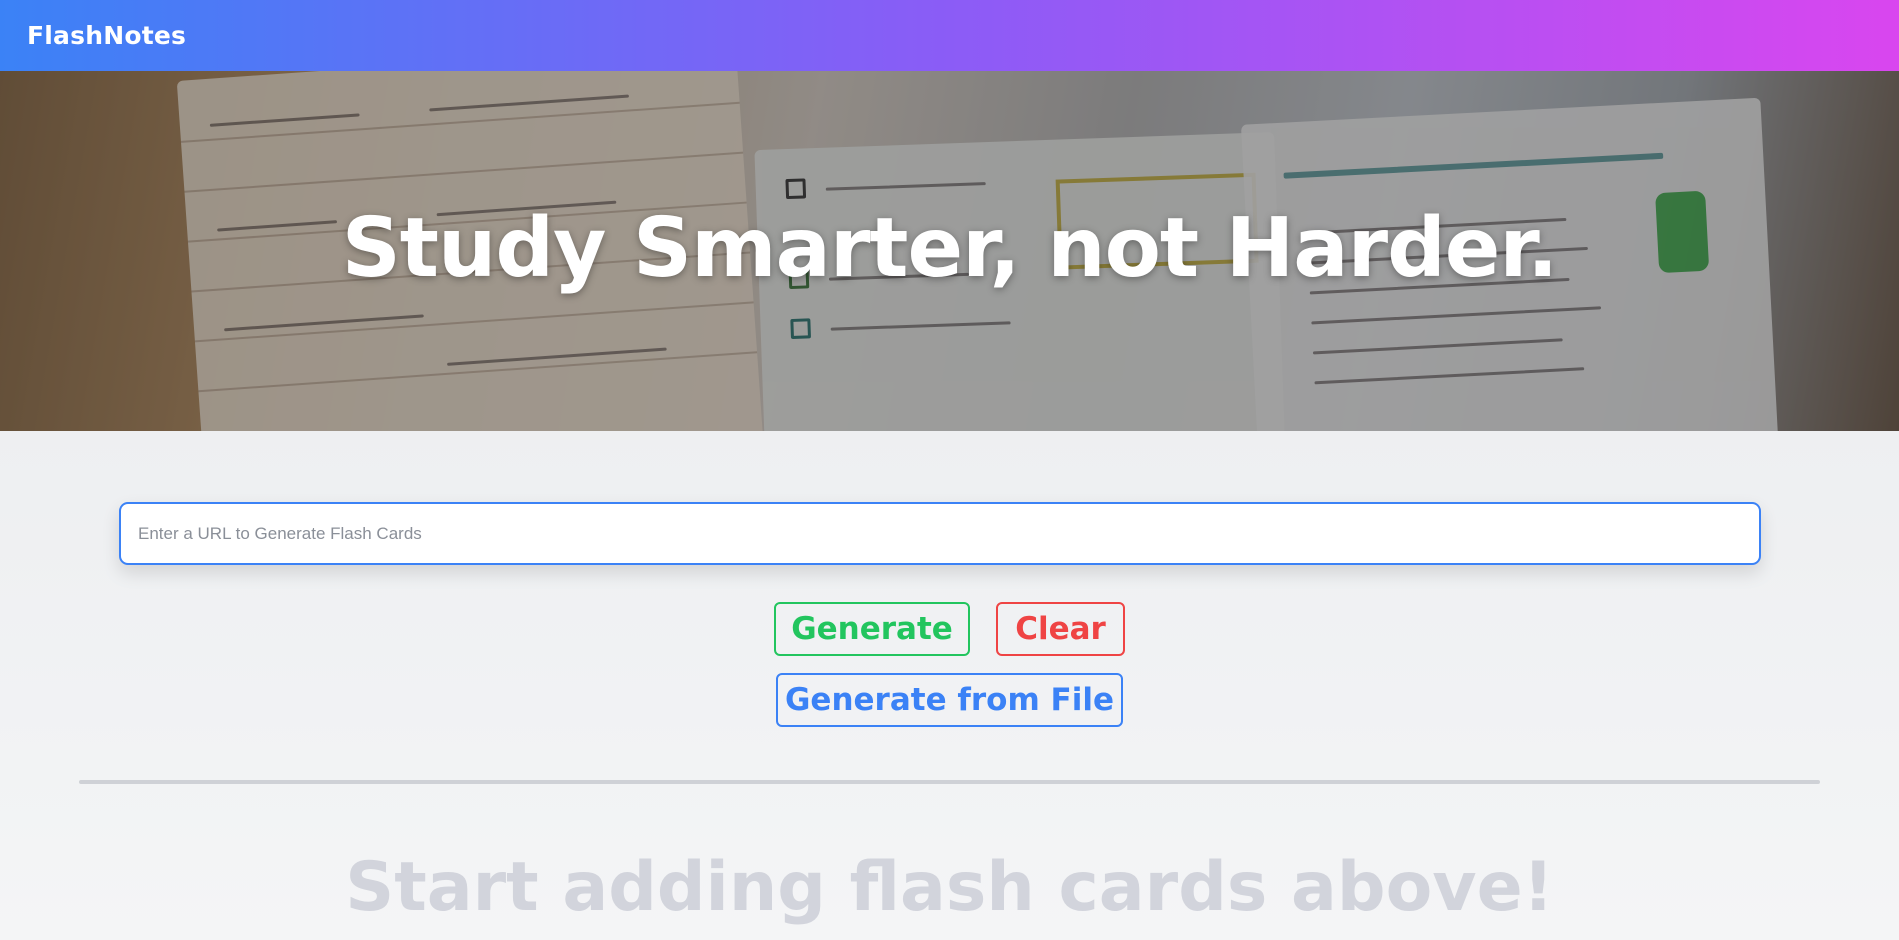 The height and width of the screenshot is (940, 1899). What do you see at coordinates (1060, 629) in the screenshot?
I see `clear-button: Clear` at bounding box center [1060, 629].